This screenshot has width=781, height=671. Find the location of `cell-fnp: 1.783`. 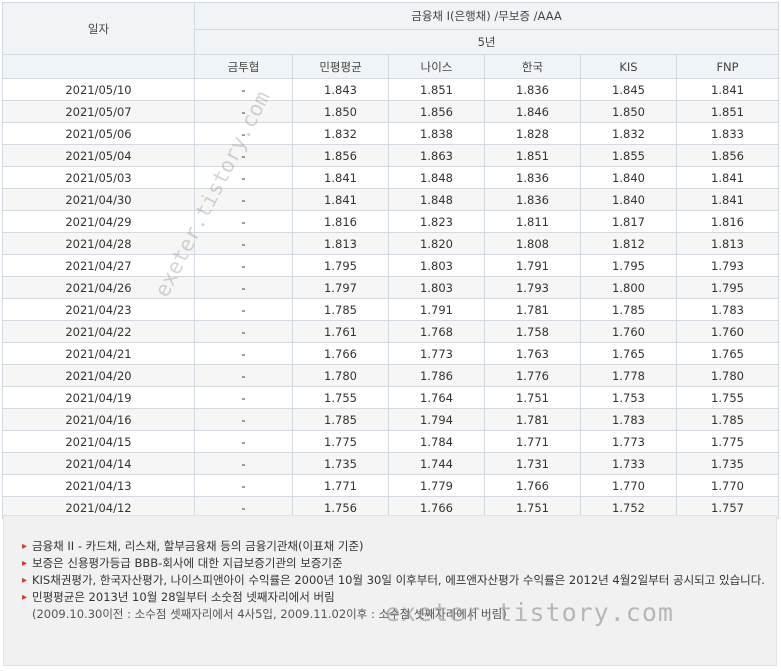

cell-fnp: 1.783 is located at coordinates (727, 309).